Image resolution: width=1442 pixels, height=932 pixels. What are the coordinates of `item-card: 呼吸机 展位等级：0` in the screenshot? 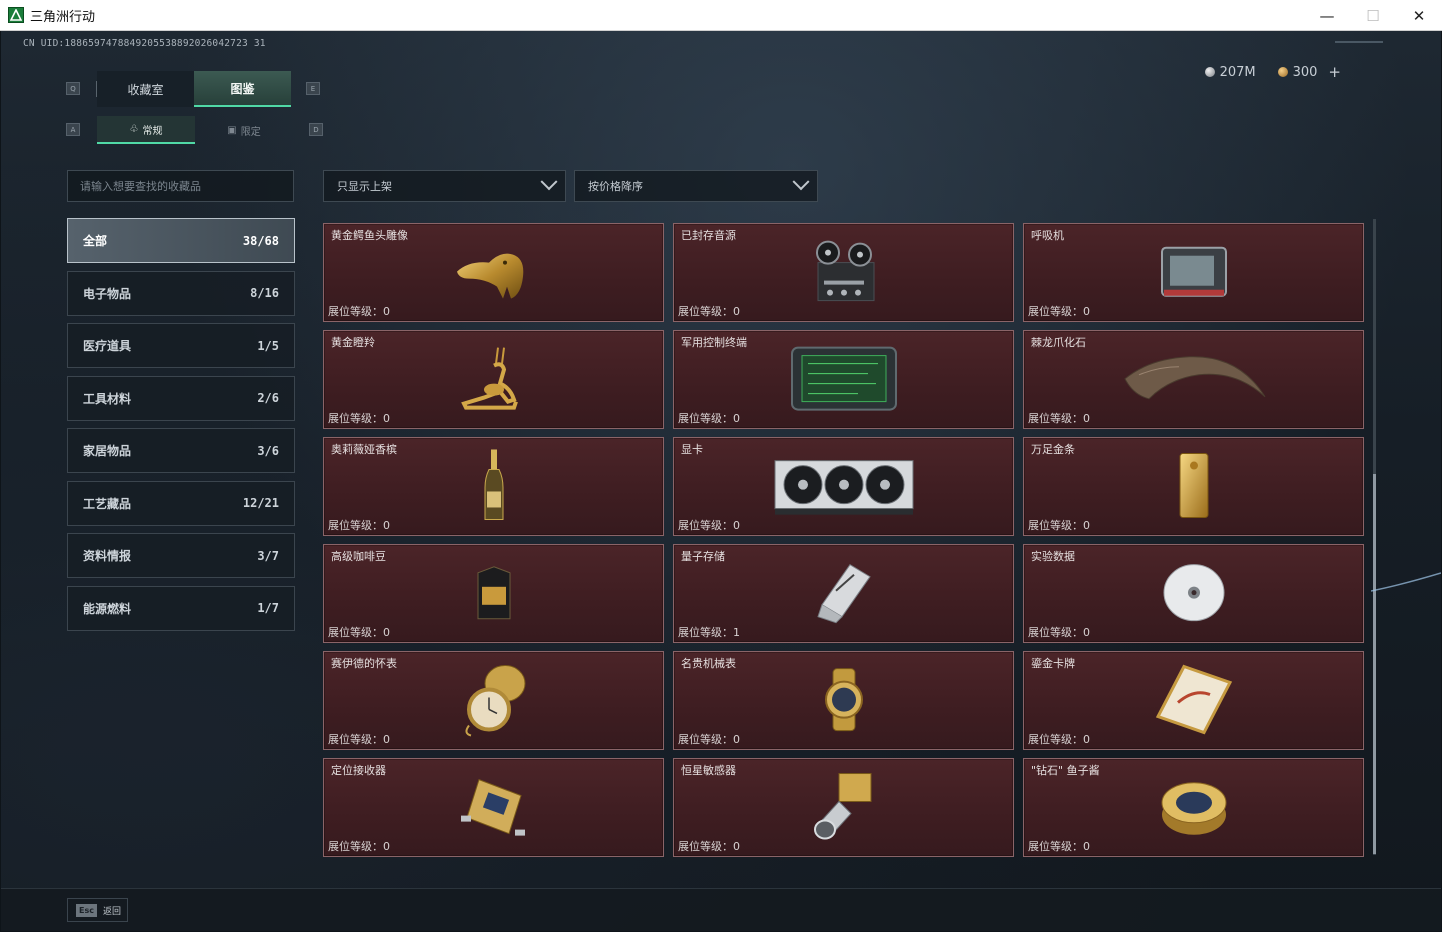 It's located at (1193, 272).